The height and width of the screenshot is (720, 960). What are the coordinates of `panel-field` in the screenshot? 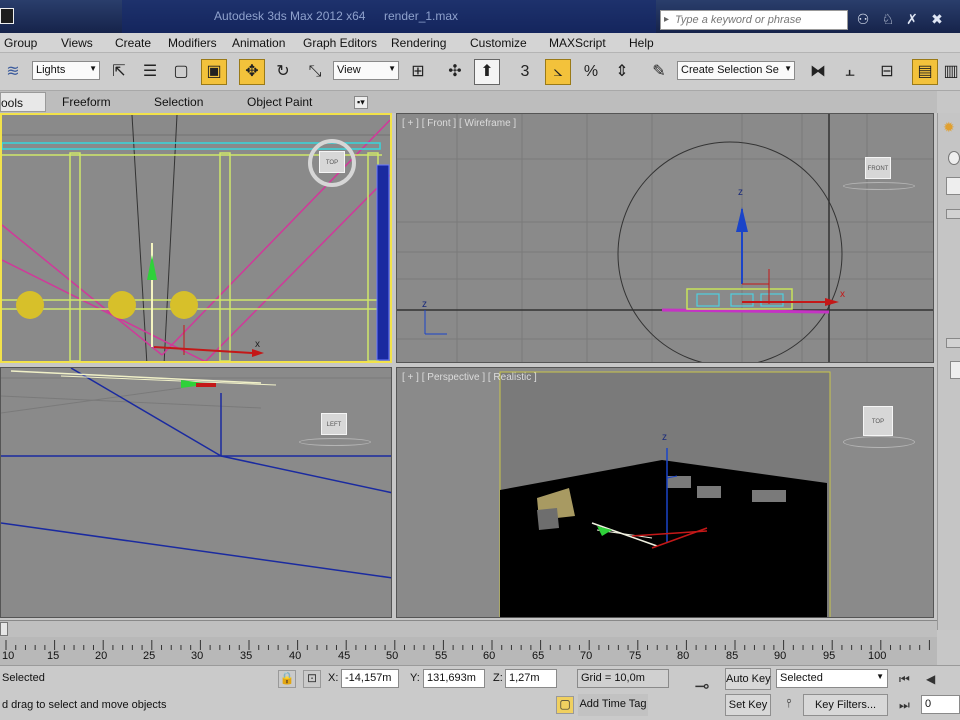 It's located at (955, 370).